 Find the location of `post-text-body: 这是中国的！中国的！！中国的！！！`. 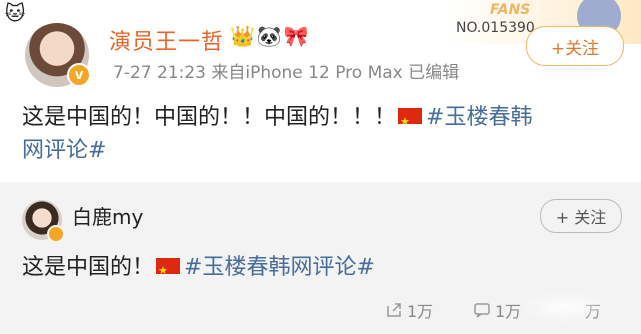

post-text-body: 这是中国的！中国的！！中国的！！！ is located at coordinates (209, 117).